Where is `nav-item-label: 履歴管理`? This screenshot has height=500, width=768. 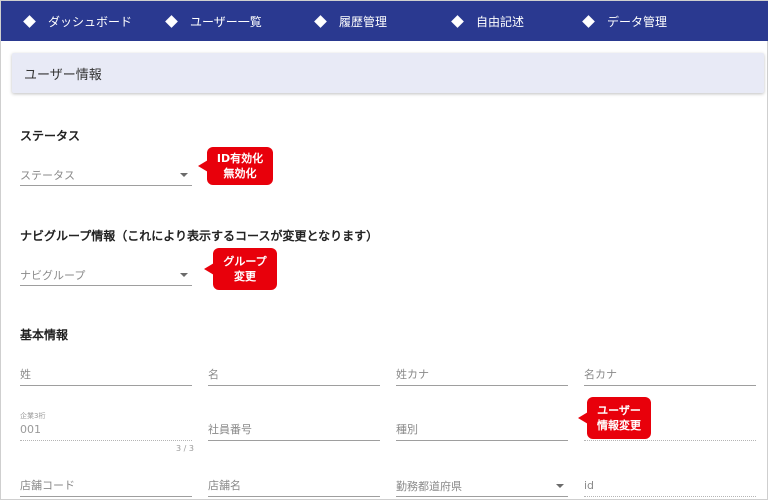
nav-item-label: 履歴管理 is located at coordinates (363, 21).